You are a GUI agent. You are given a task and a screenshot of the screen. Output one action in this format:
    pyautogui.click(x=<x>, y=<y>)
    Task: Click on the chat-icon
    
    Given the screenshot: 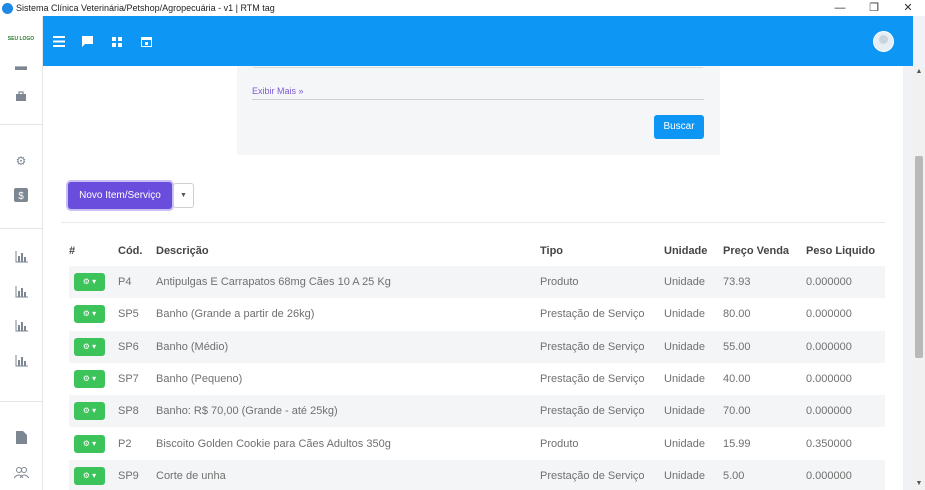 What is the action you would take?
    pyautogui.click(x=88, y=40)
    